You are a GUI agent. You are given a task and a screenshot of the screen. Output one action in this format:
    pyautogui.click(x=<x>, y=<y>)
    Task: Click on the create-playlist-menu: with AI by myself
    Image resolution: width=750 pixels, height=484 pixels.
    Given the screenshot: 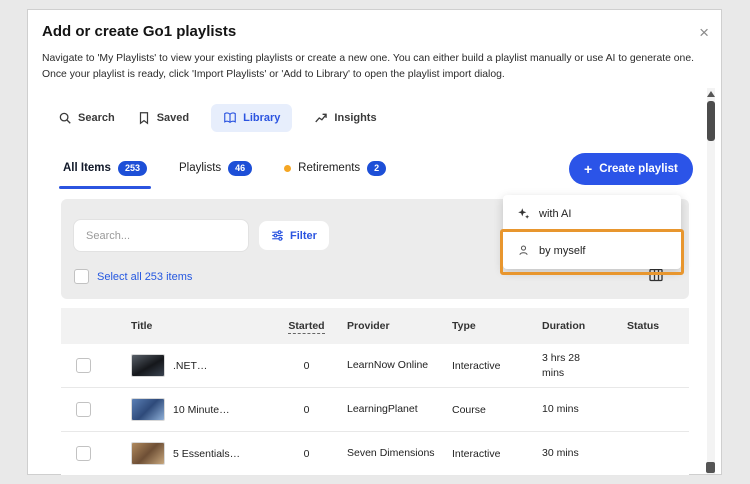 What is the action you would take?
    pyautogui.click(x=592, y=232)
    